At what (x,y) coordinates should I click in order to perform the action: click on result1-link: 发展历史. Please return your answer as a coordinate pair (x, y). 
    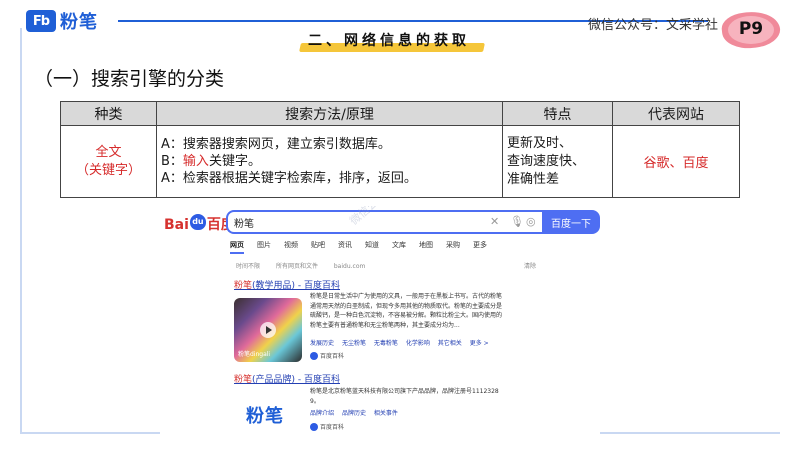
    Looking at the image, I should click on (322, 343).